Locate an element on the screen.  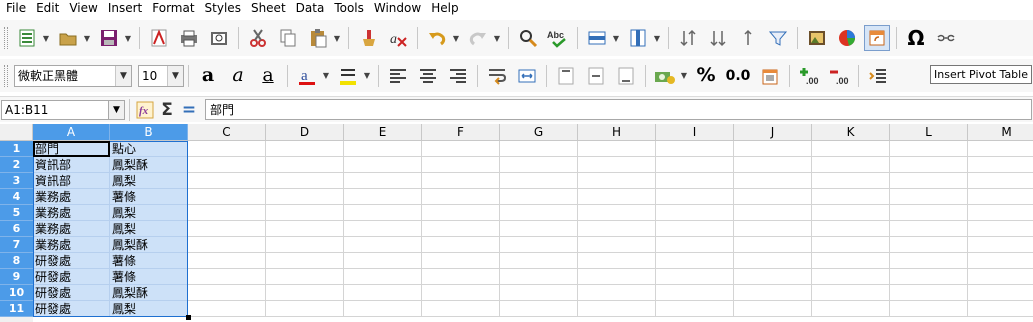
cell-f9 is located at coordinates (461, 277).